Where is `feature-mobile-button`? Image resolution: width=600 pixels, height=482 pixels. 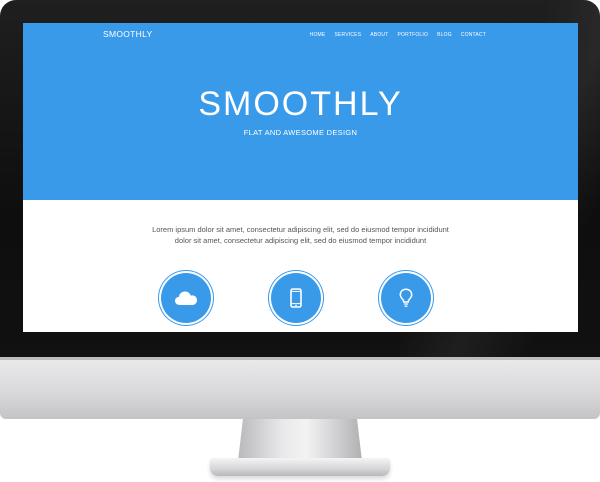
feature-mobile-button is located at coordinates (296, 298).